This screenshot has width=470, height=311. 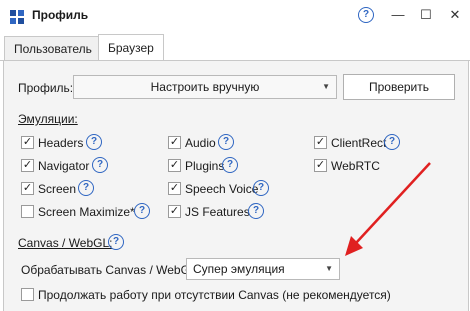 I want to click on screen-maximize-label: Screen Maximize*, so click(x=86, y=212).